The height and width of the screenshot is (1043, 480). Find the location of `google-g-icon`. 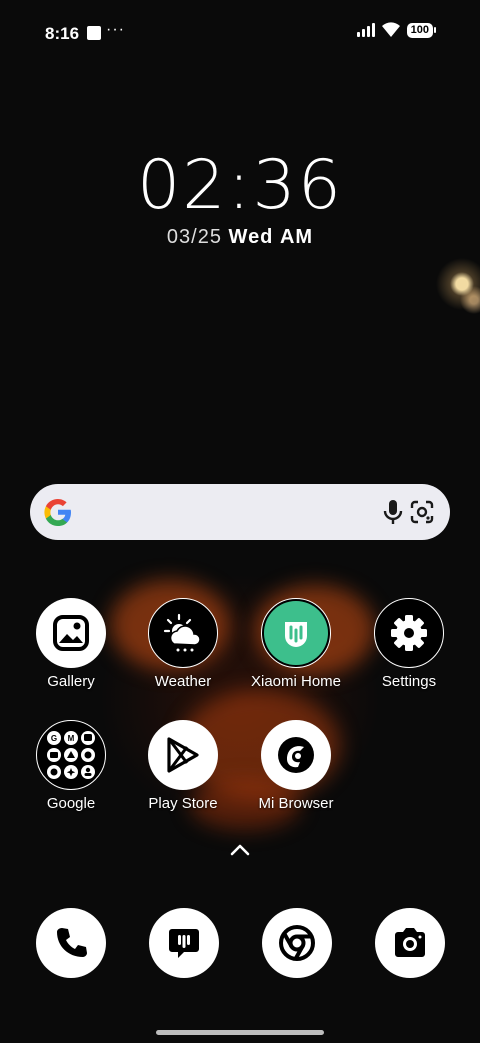

google-g-icon is located at coordinates (57, 512).